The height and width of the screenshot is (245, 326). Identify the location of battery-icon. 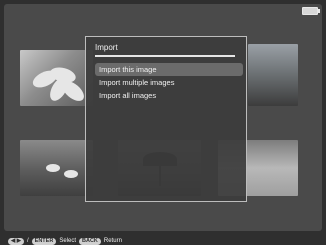
(311, 11).